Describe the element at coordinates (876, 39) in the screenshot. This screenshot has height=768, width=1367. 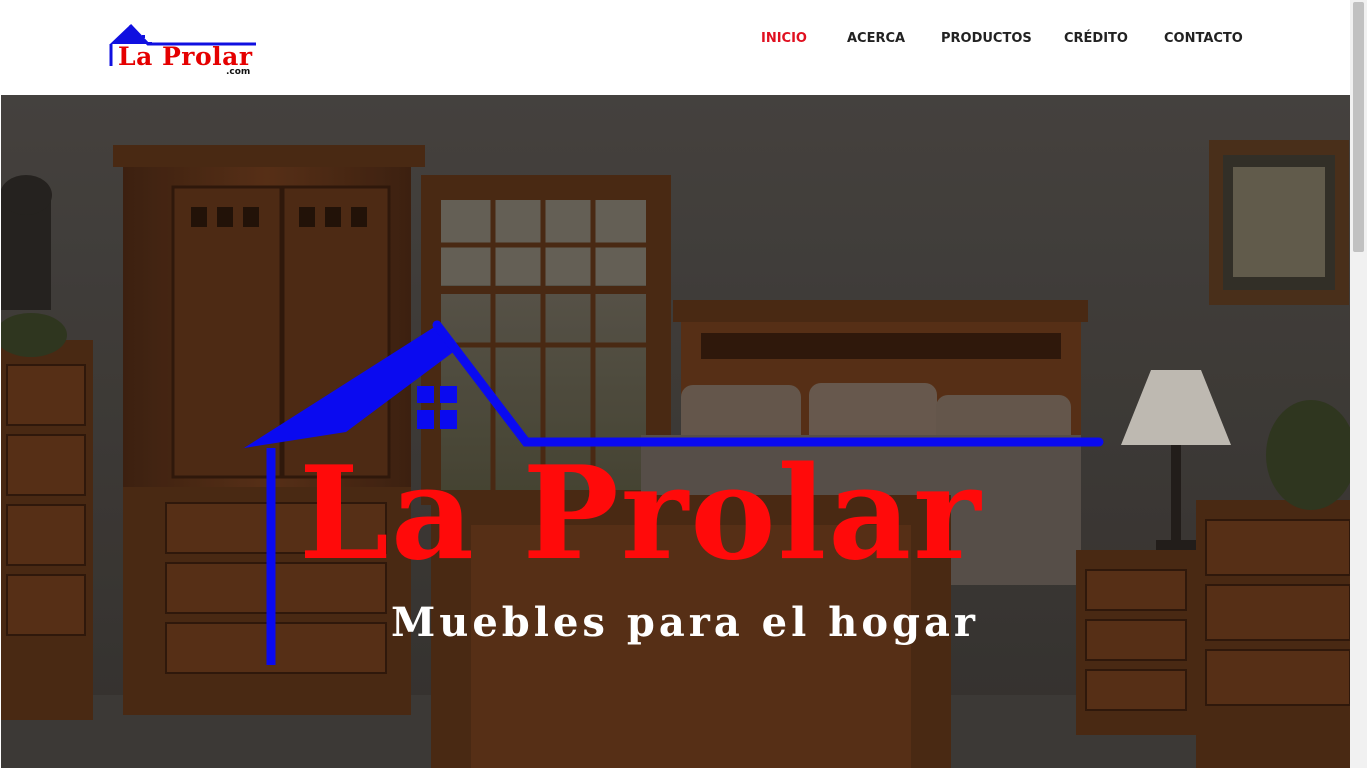
I see `nav-item-acerca: ACERCA` at that location.